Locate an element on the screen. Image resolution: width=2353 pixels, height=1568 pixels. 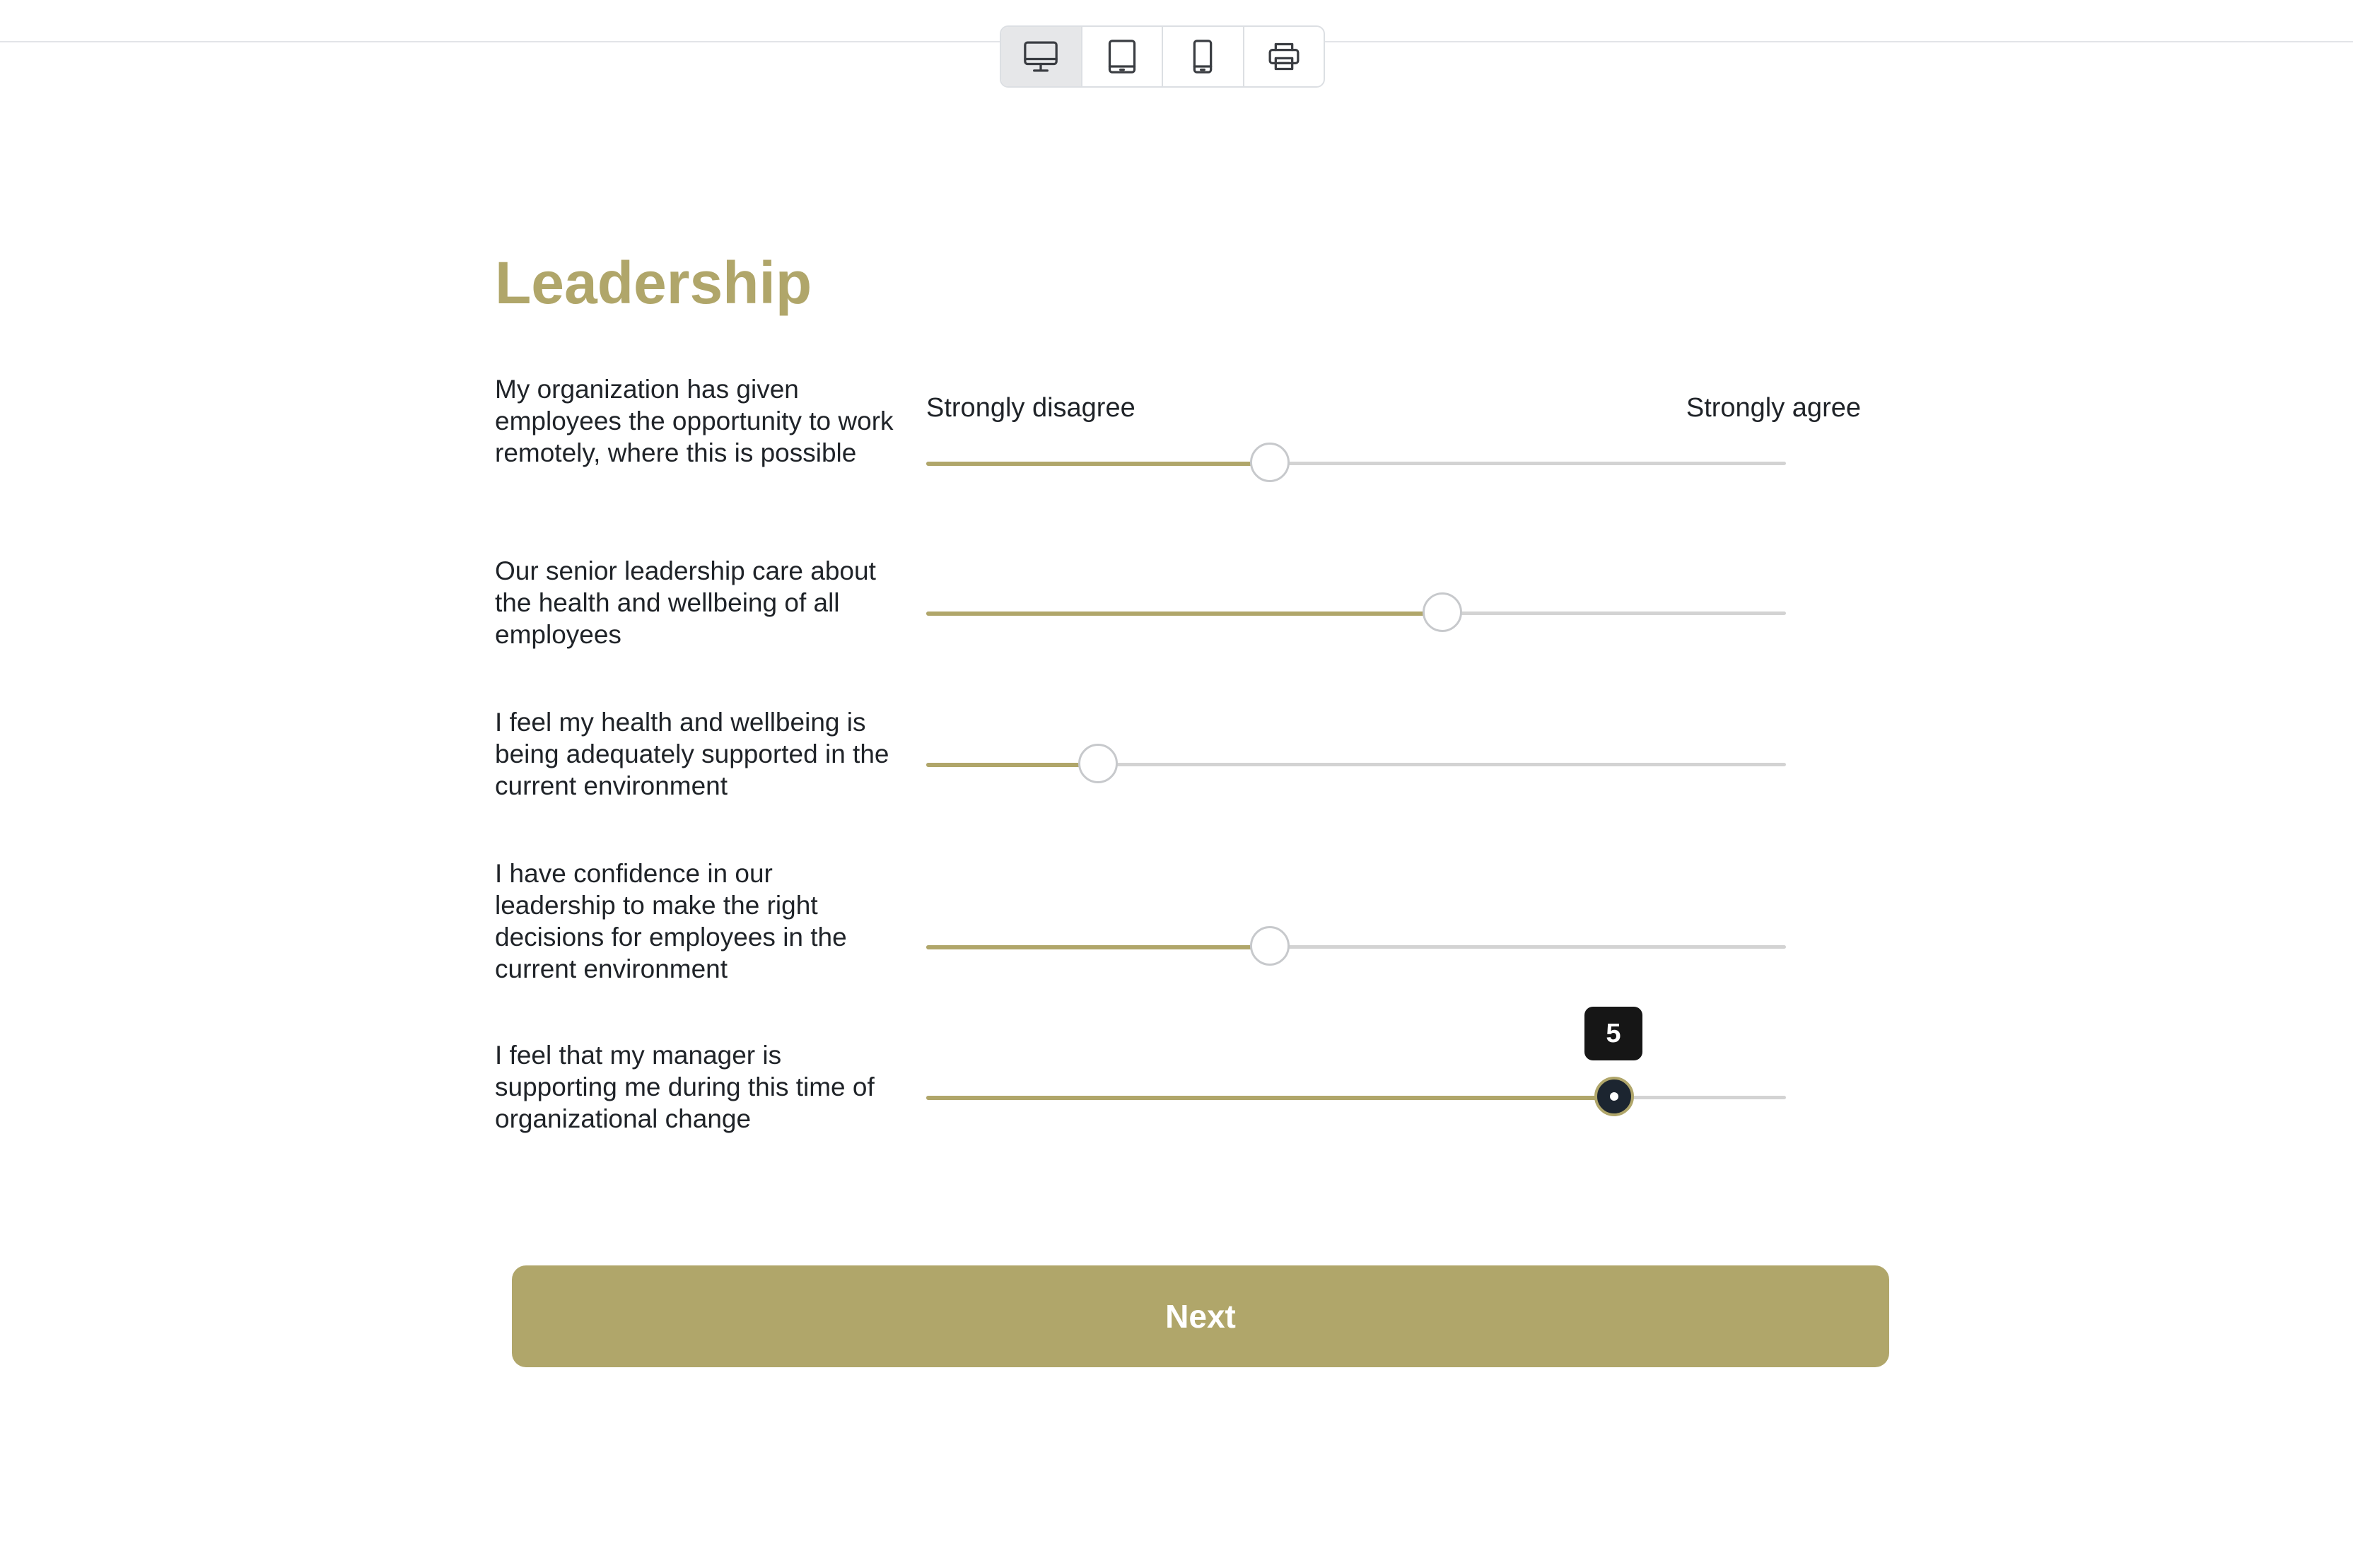
question-2-slider is located at coordinates (1356, 613).